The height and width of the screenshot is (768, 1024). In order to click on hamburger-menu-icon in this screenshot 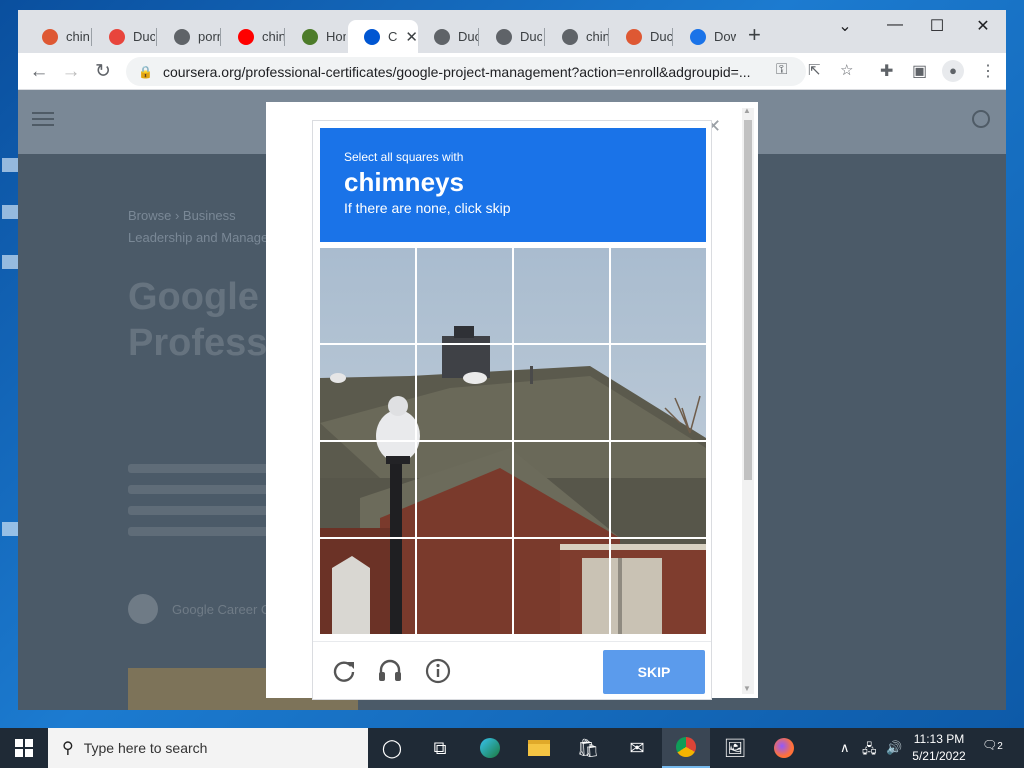, I will do `click(43, 113)`.